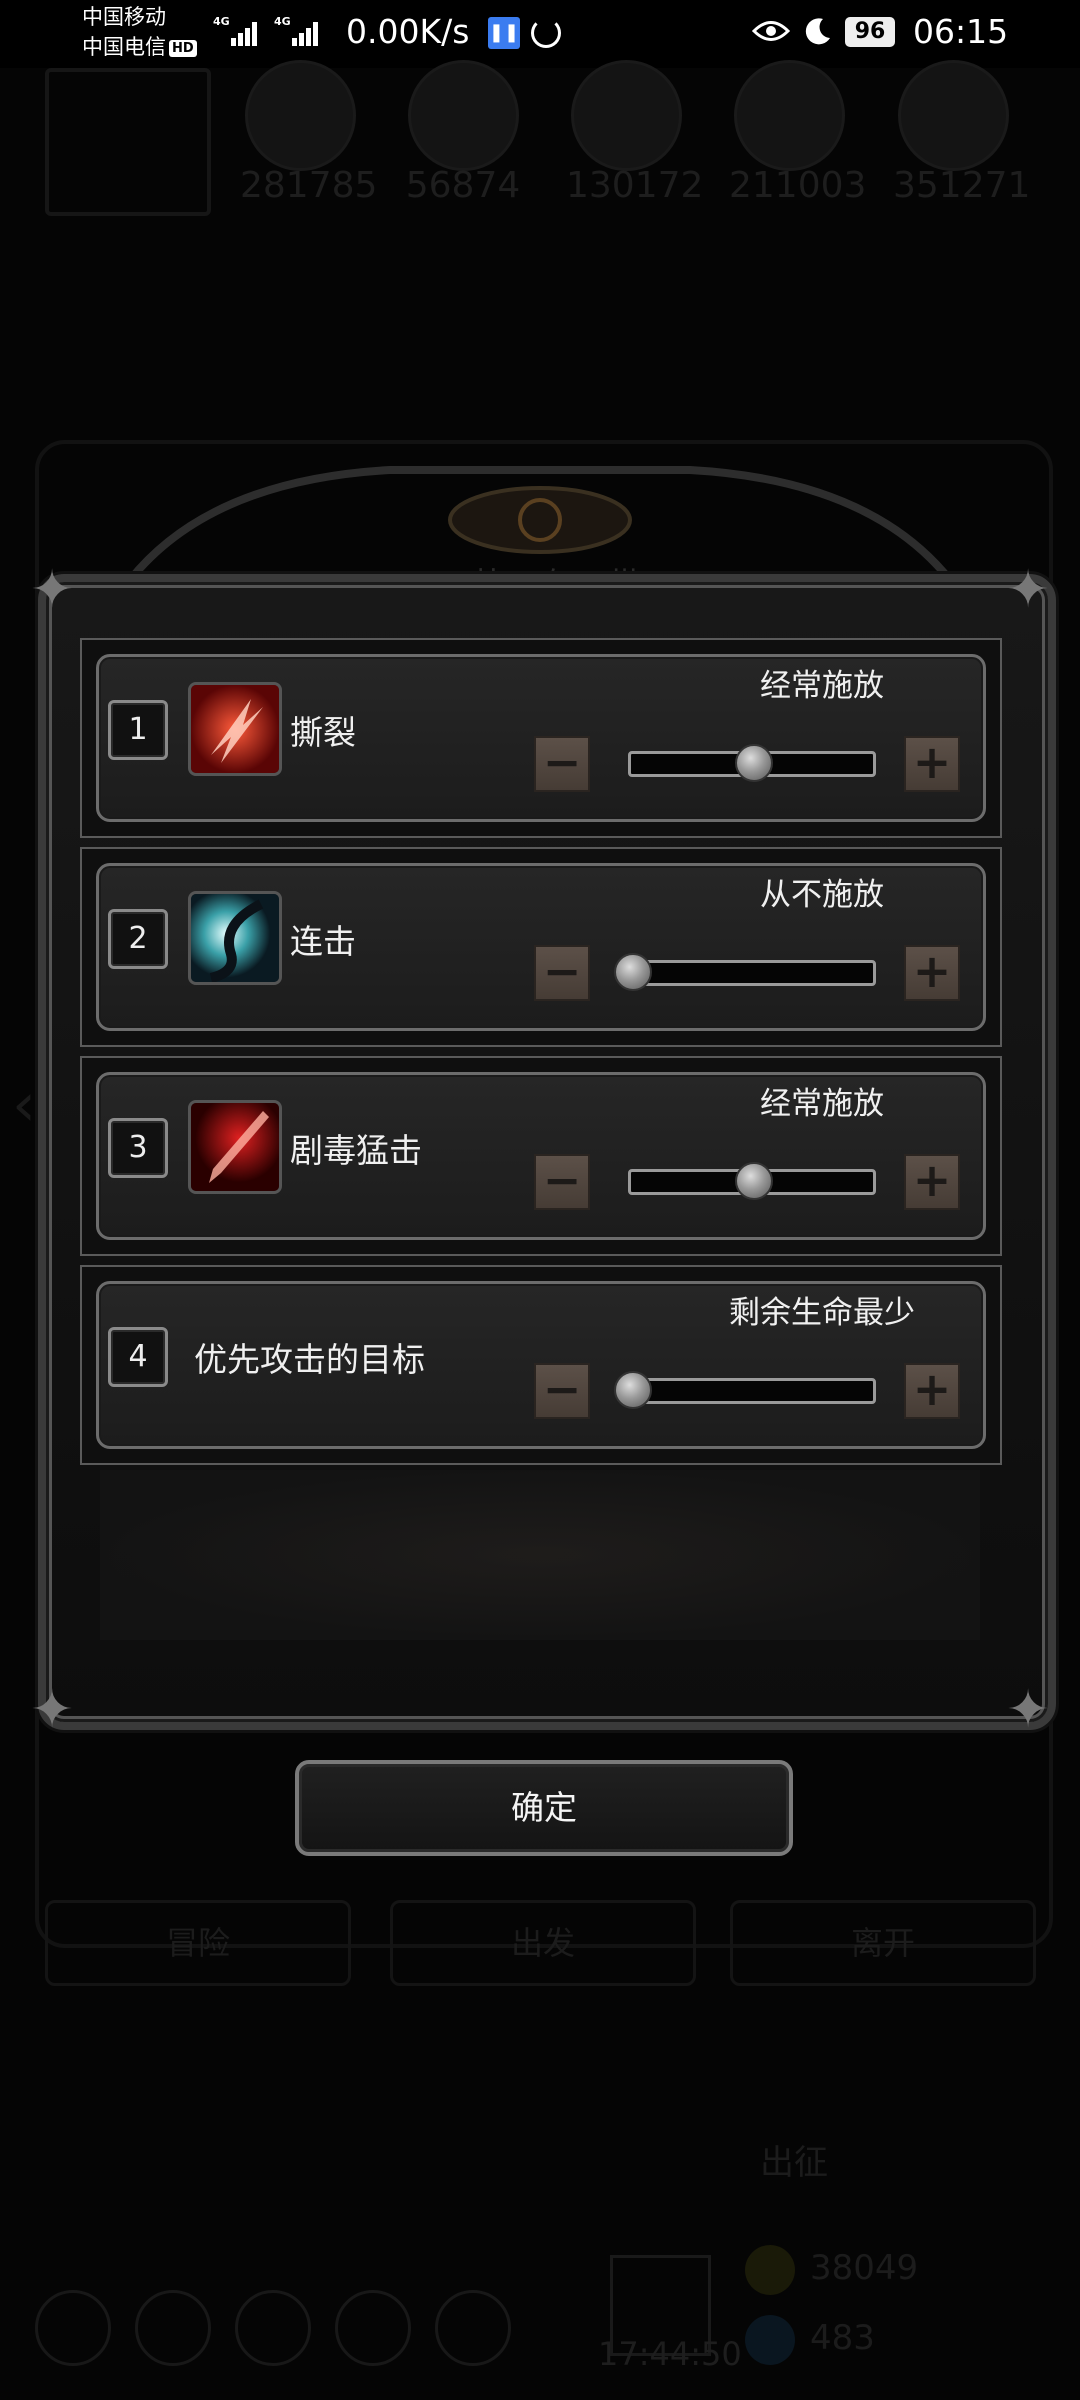 The width and height of the screenshot is (1080, 2400). Describe the element at coordinates (822, 895) in the screenshot. I see `frequency-label: 从不施放` at that location.